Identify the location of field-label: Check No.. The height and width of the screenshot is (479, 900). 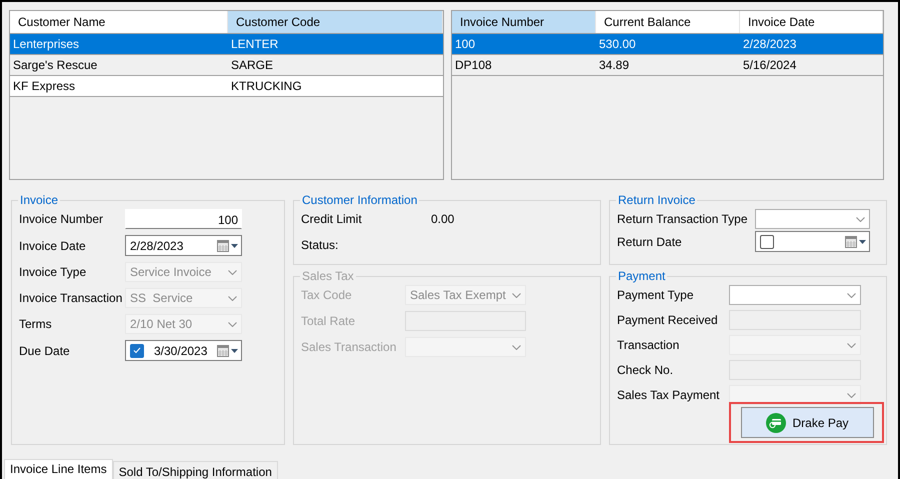
(645, 370).